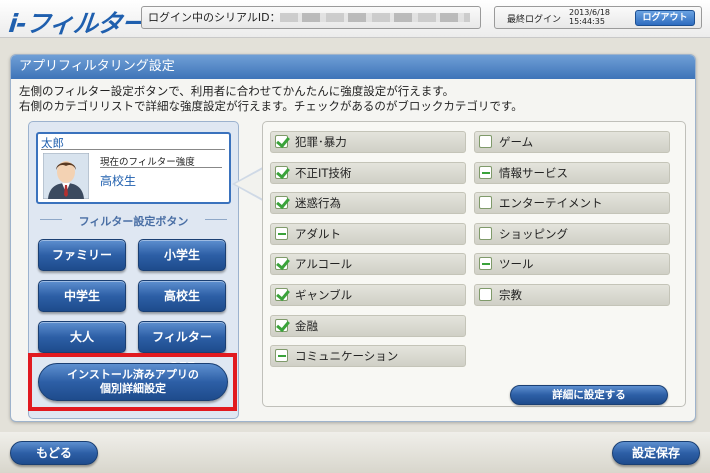 The height and width of the screenshot is (473, 710). What do you see at coordinates (533, 233) in the screenshot?
I see `category-label: ショッピング` at bounding box center [533, 233].